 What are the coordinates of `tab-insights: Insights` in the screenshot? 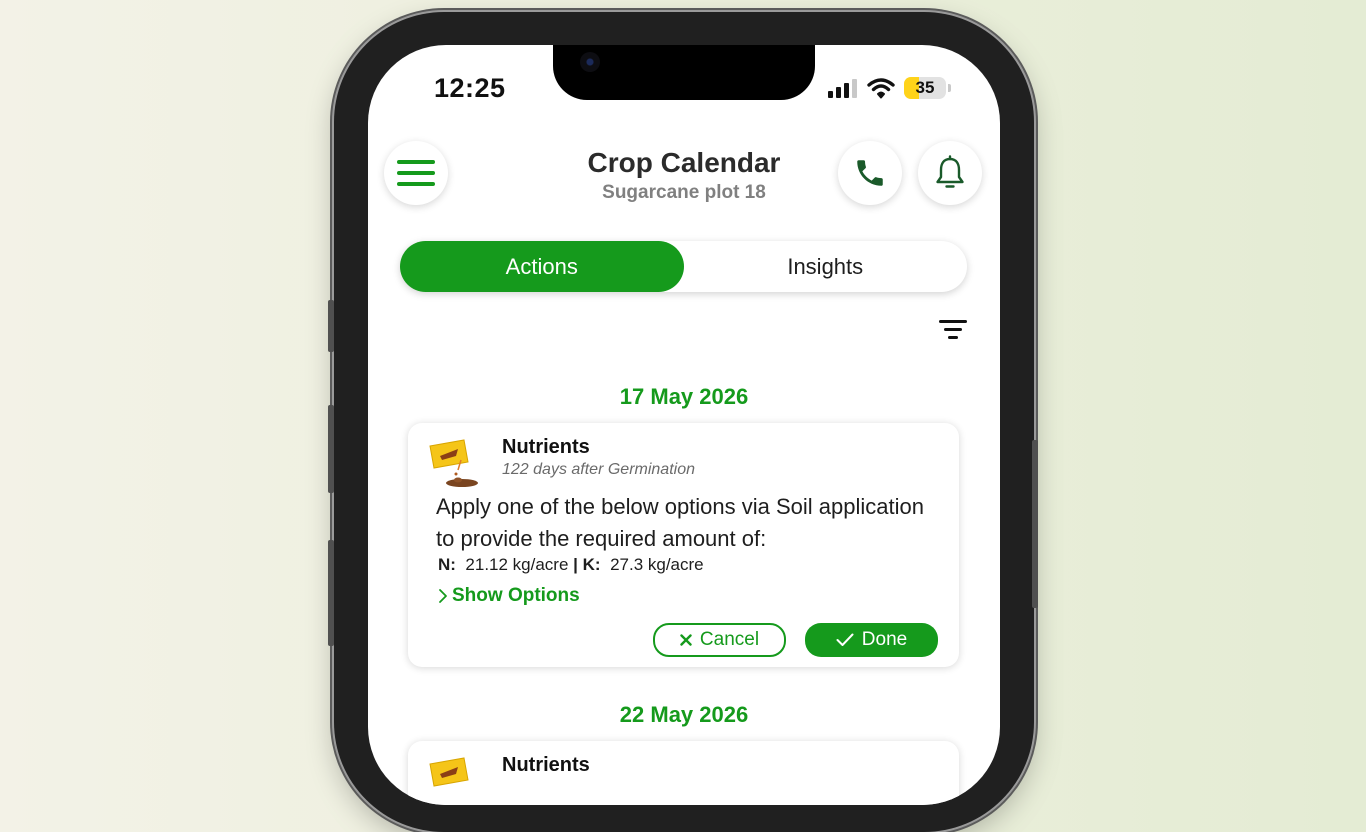 It's located at (826, 266).